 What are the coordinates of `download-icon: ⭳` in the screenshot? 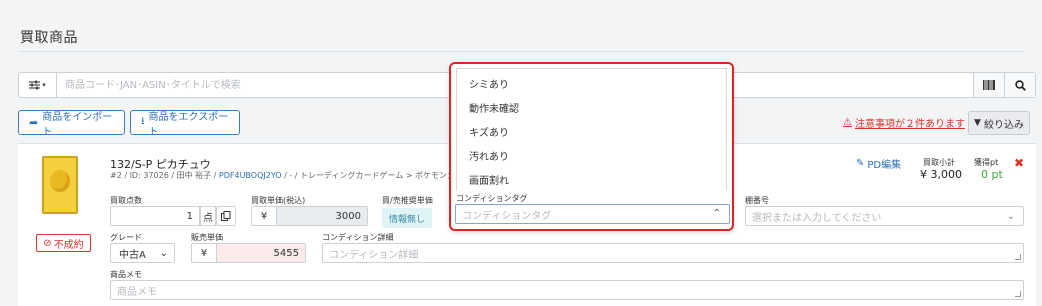 It's located at (143, 121).